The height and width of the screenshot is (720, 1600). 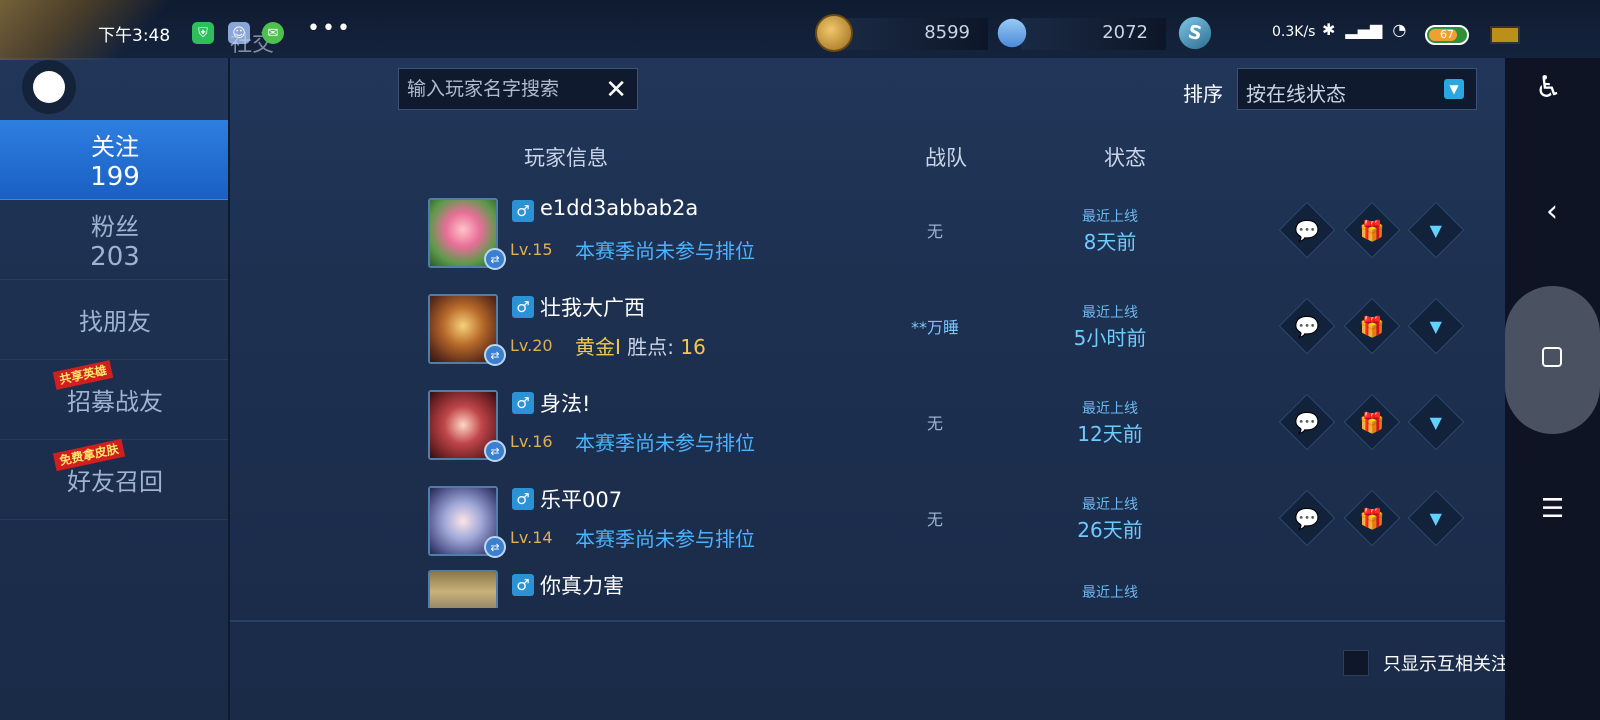 I want to click on sidebar-item-recruit: 共享英雄 招募战友, so click(x=115, y=400).